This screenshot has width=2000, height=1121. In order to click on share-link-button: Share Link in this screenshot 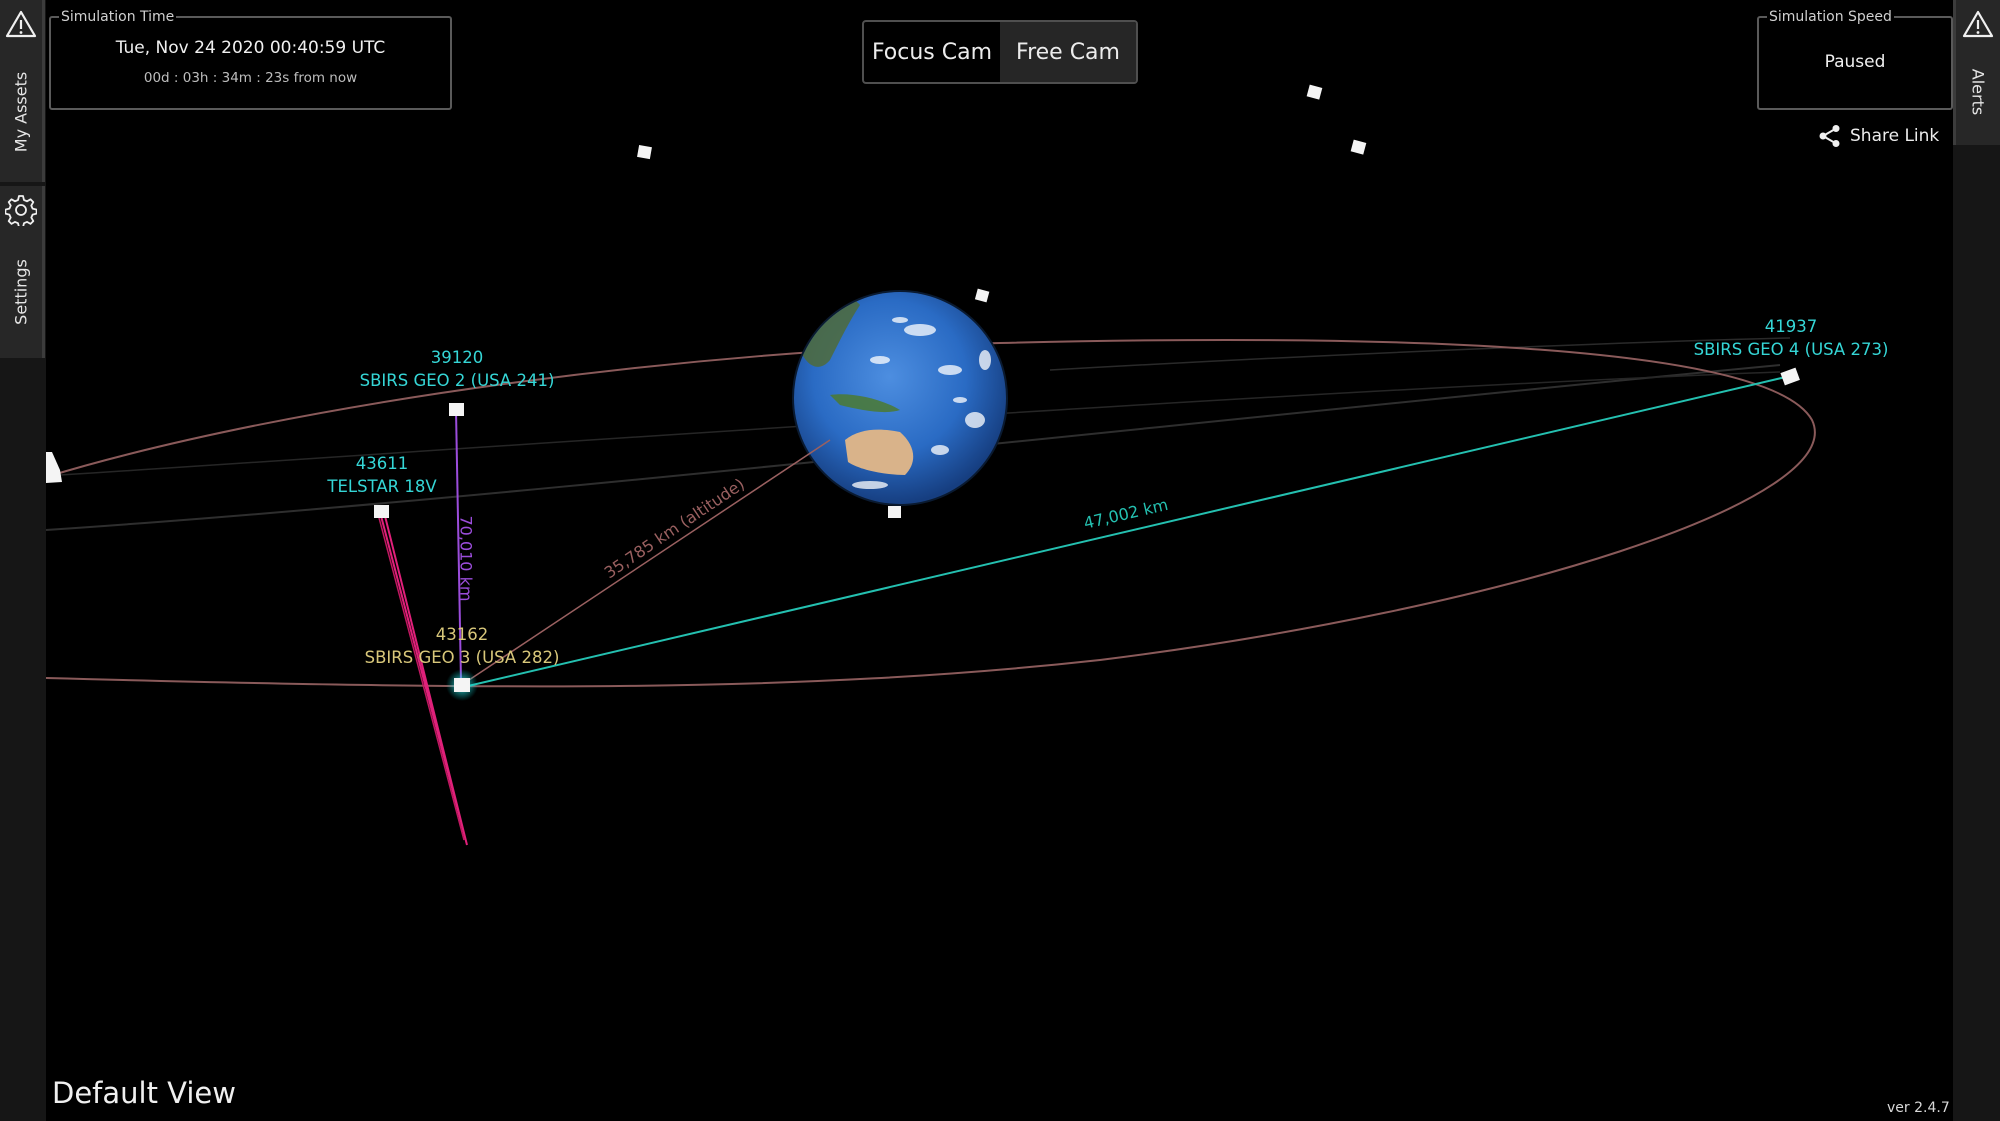, I will do `click(1878, 136)`.